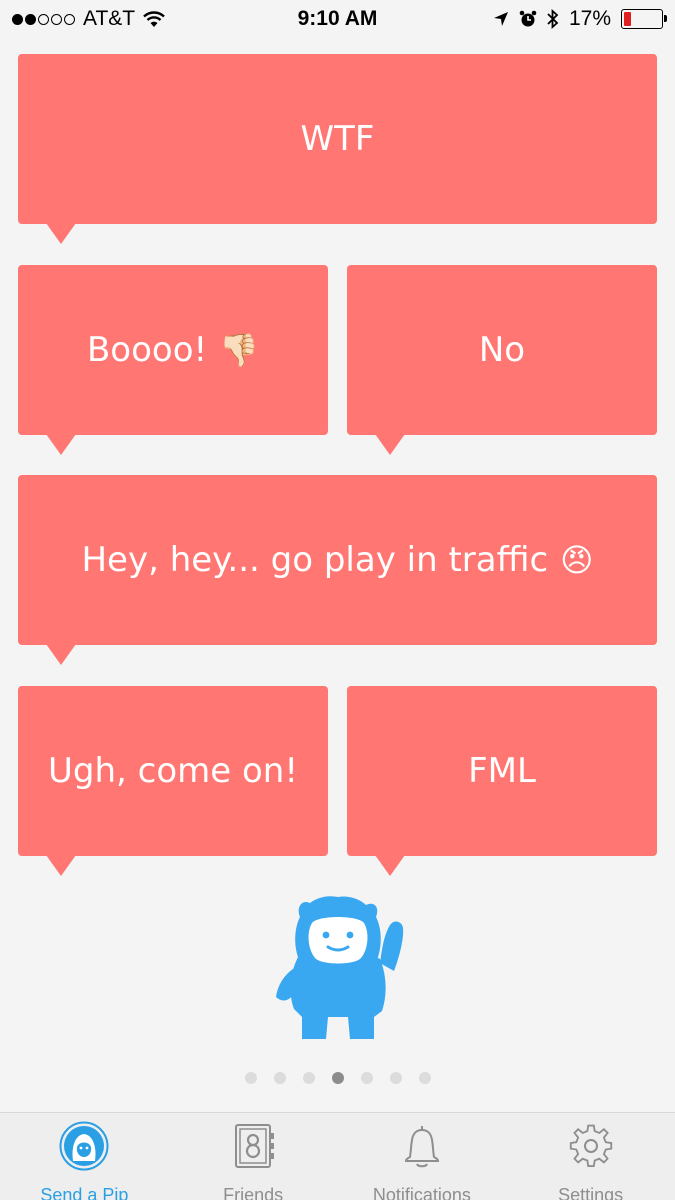  I want to click on status-right: 17%, so click(580, 19).